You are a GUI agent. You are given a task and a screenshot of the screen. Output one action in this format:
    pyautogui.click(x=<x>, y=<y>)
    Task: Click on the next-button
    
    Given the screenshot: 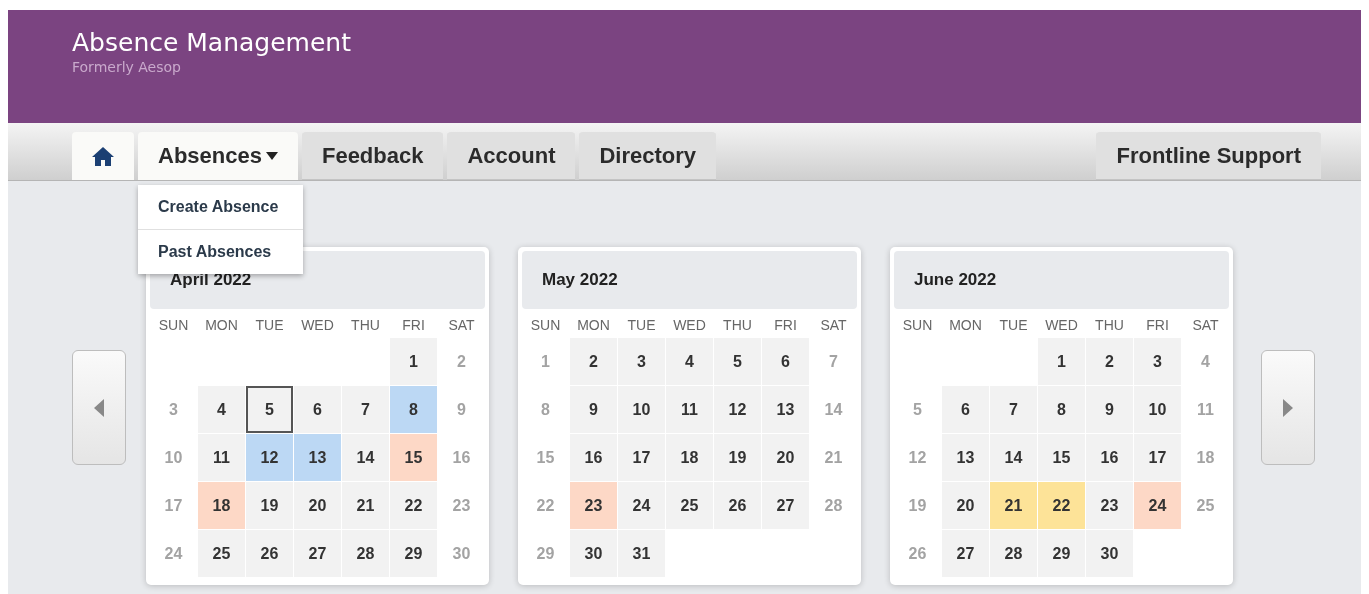 What is the action you would take?
    pyautogui.click(x=1288, y=407)
    